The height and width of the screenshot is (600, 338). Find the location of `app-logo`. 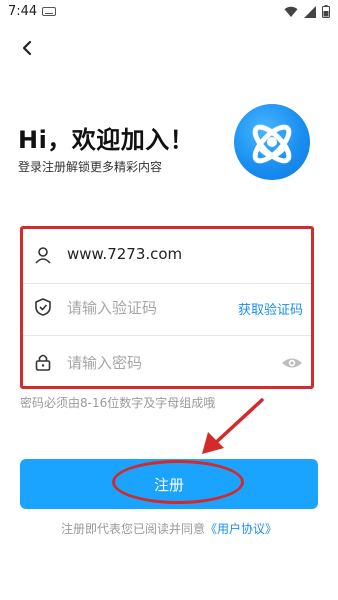

app-logo is located at coordinates (272, 142).